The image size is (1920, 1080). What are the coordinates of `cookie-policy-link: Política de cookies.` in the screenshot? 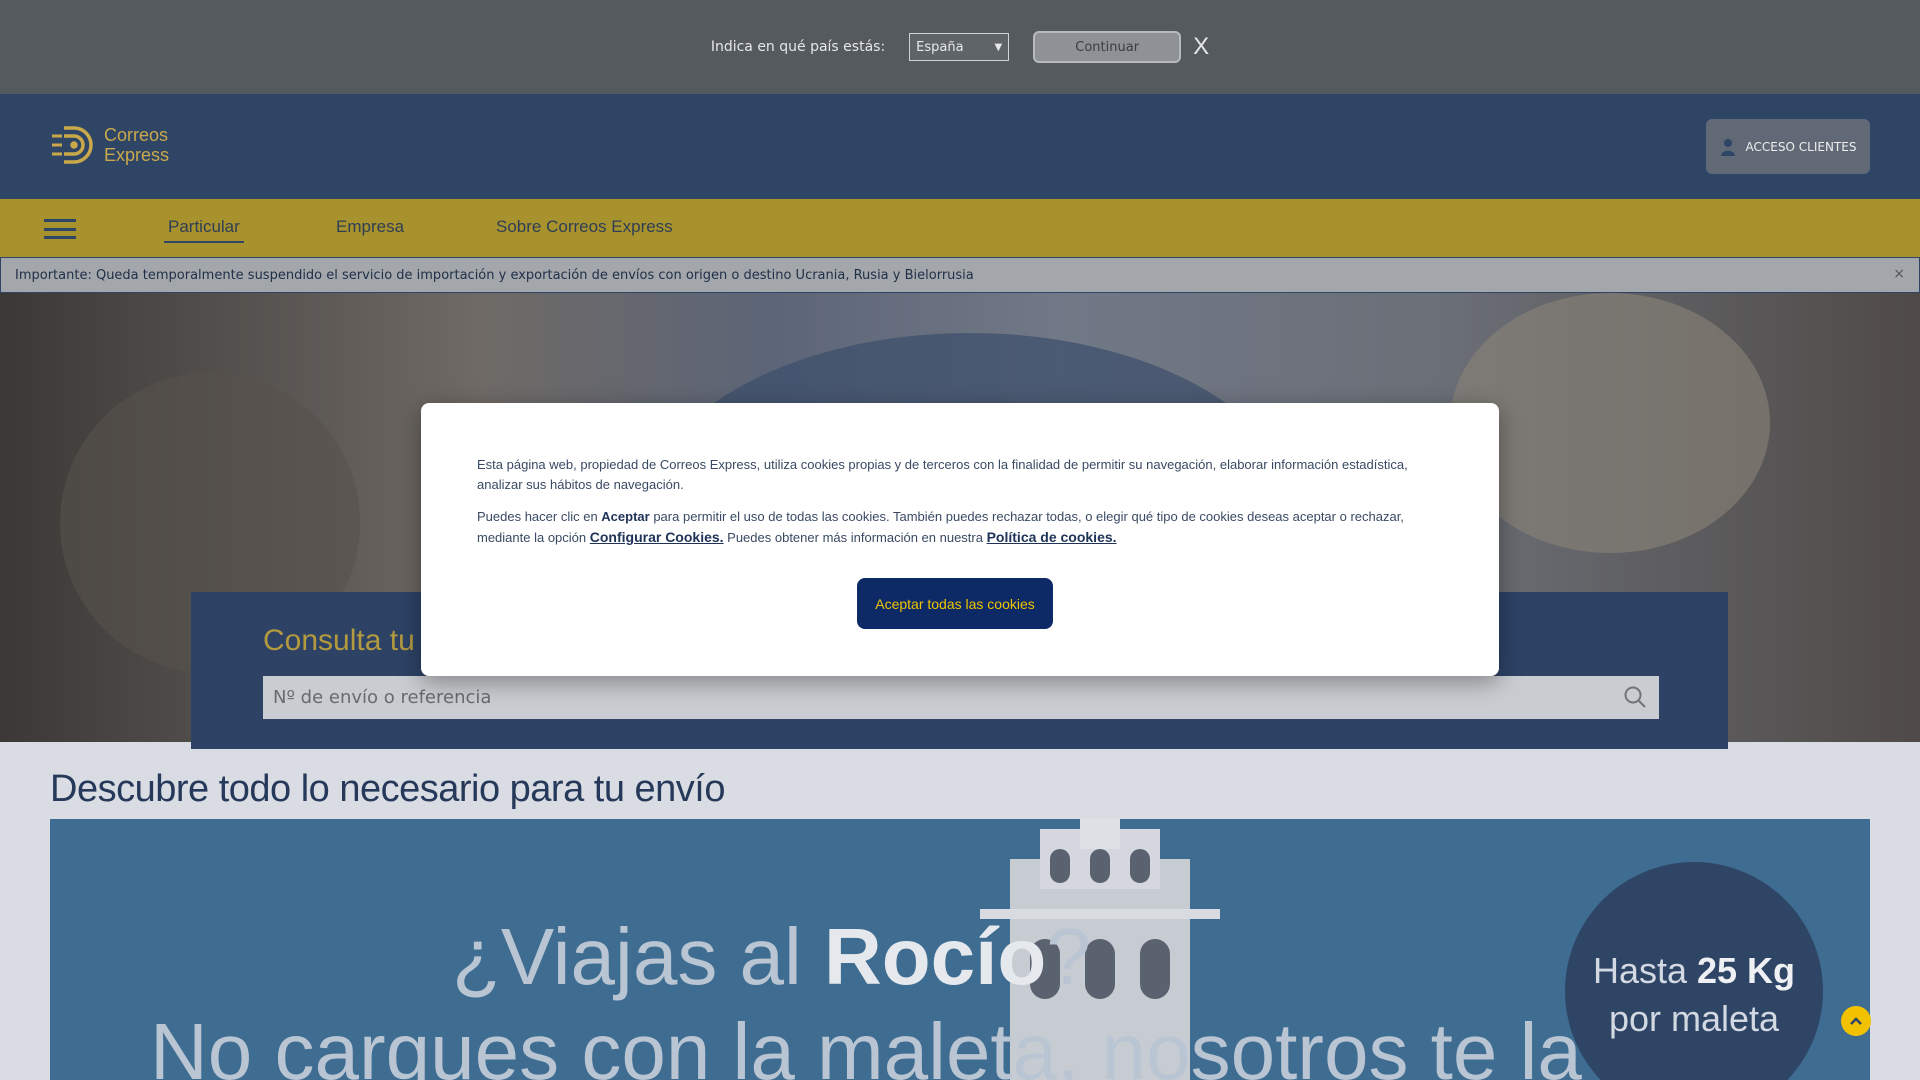 It's located at (1052, 537).